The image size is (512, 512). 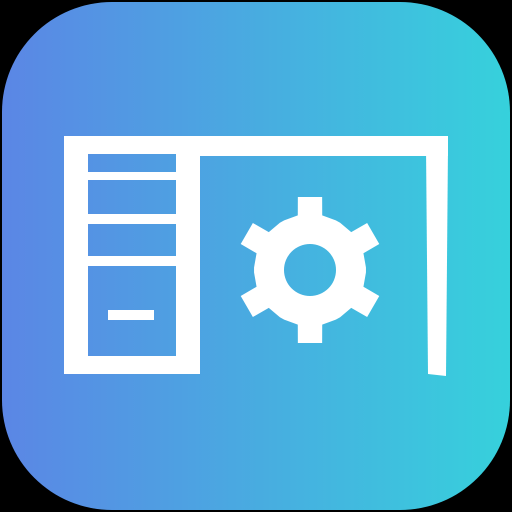 What do you see at coordinates (191, 255) in the screenshot?
I see `desk-cabinet-right-edge` at bounding box center [191, 255].